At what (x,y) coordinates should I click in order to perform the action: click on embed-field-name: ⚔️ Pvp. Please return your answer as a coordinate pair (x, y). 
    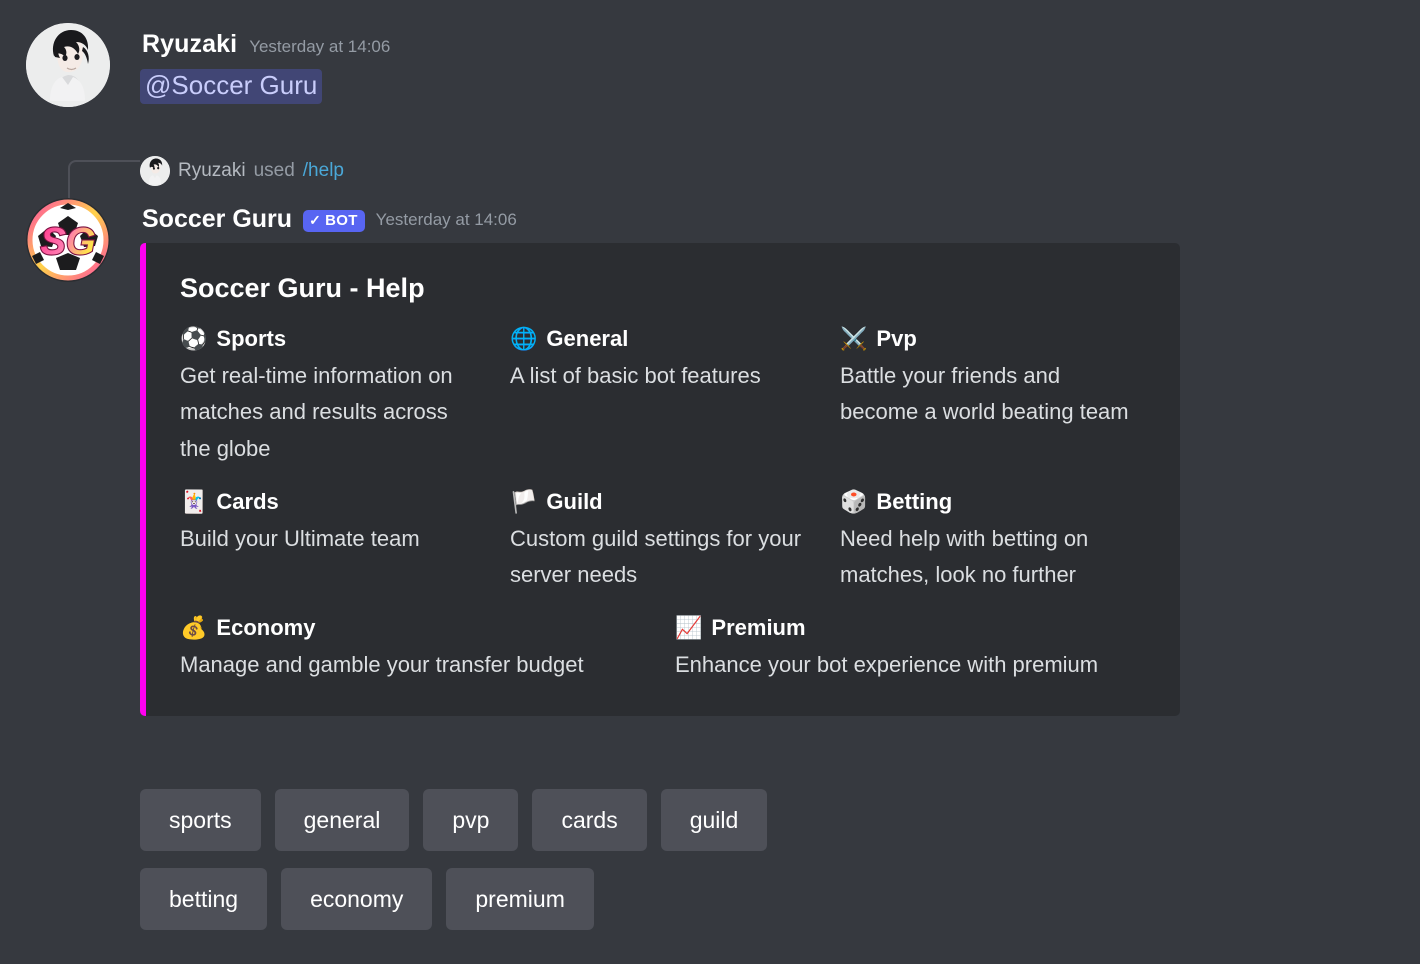
    Looking at the image, I should click on (992, 339).